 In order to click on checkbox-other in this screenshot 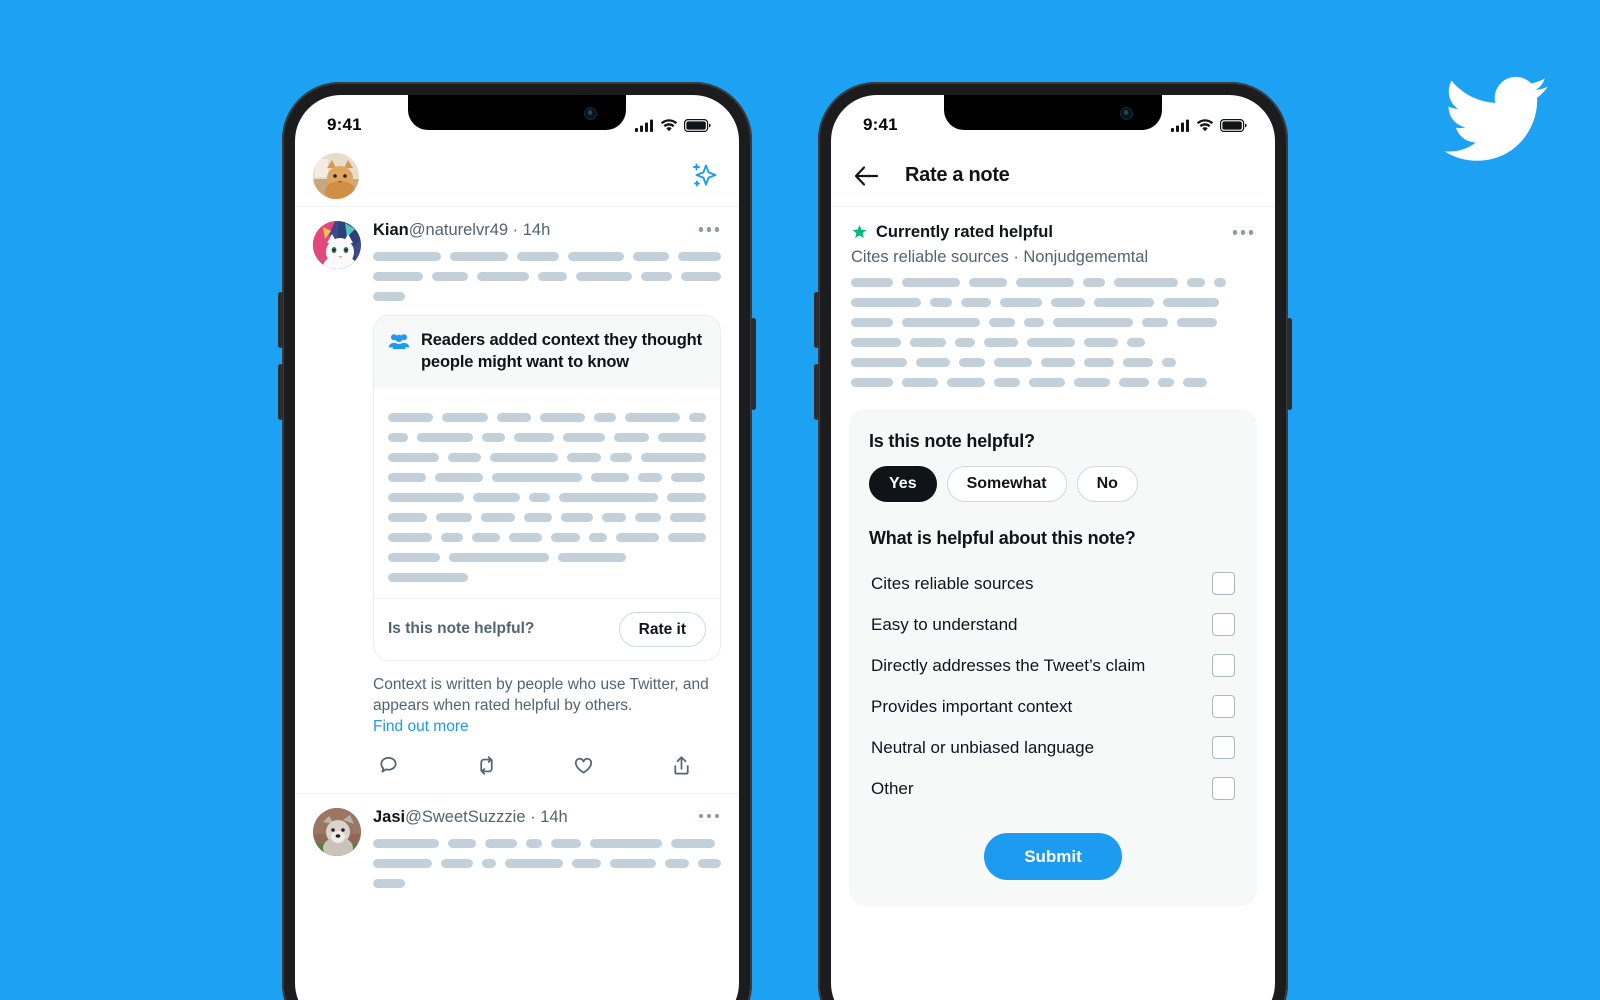, I will do `click(1223, 788)`.